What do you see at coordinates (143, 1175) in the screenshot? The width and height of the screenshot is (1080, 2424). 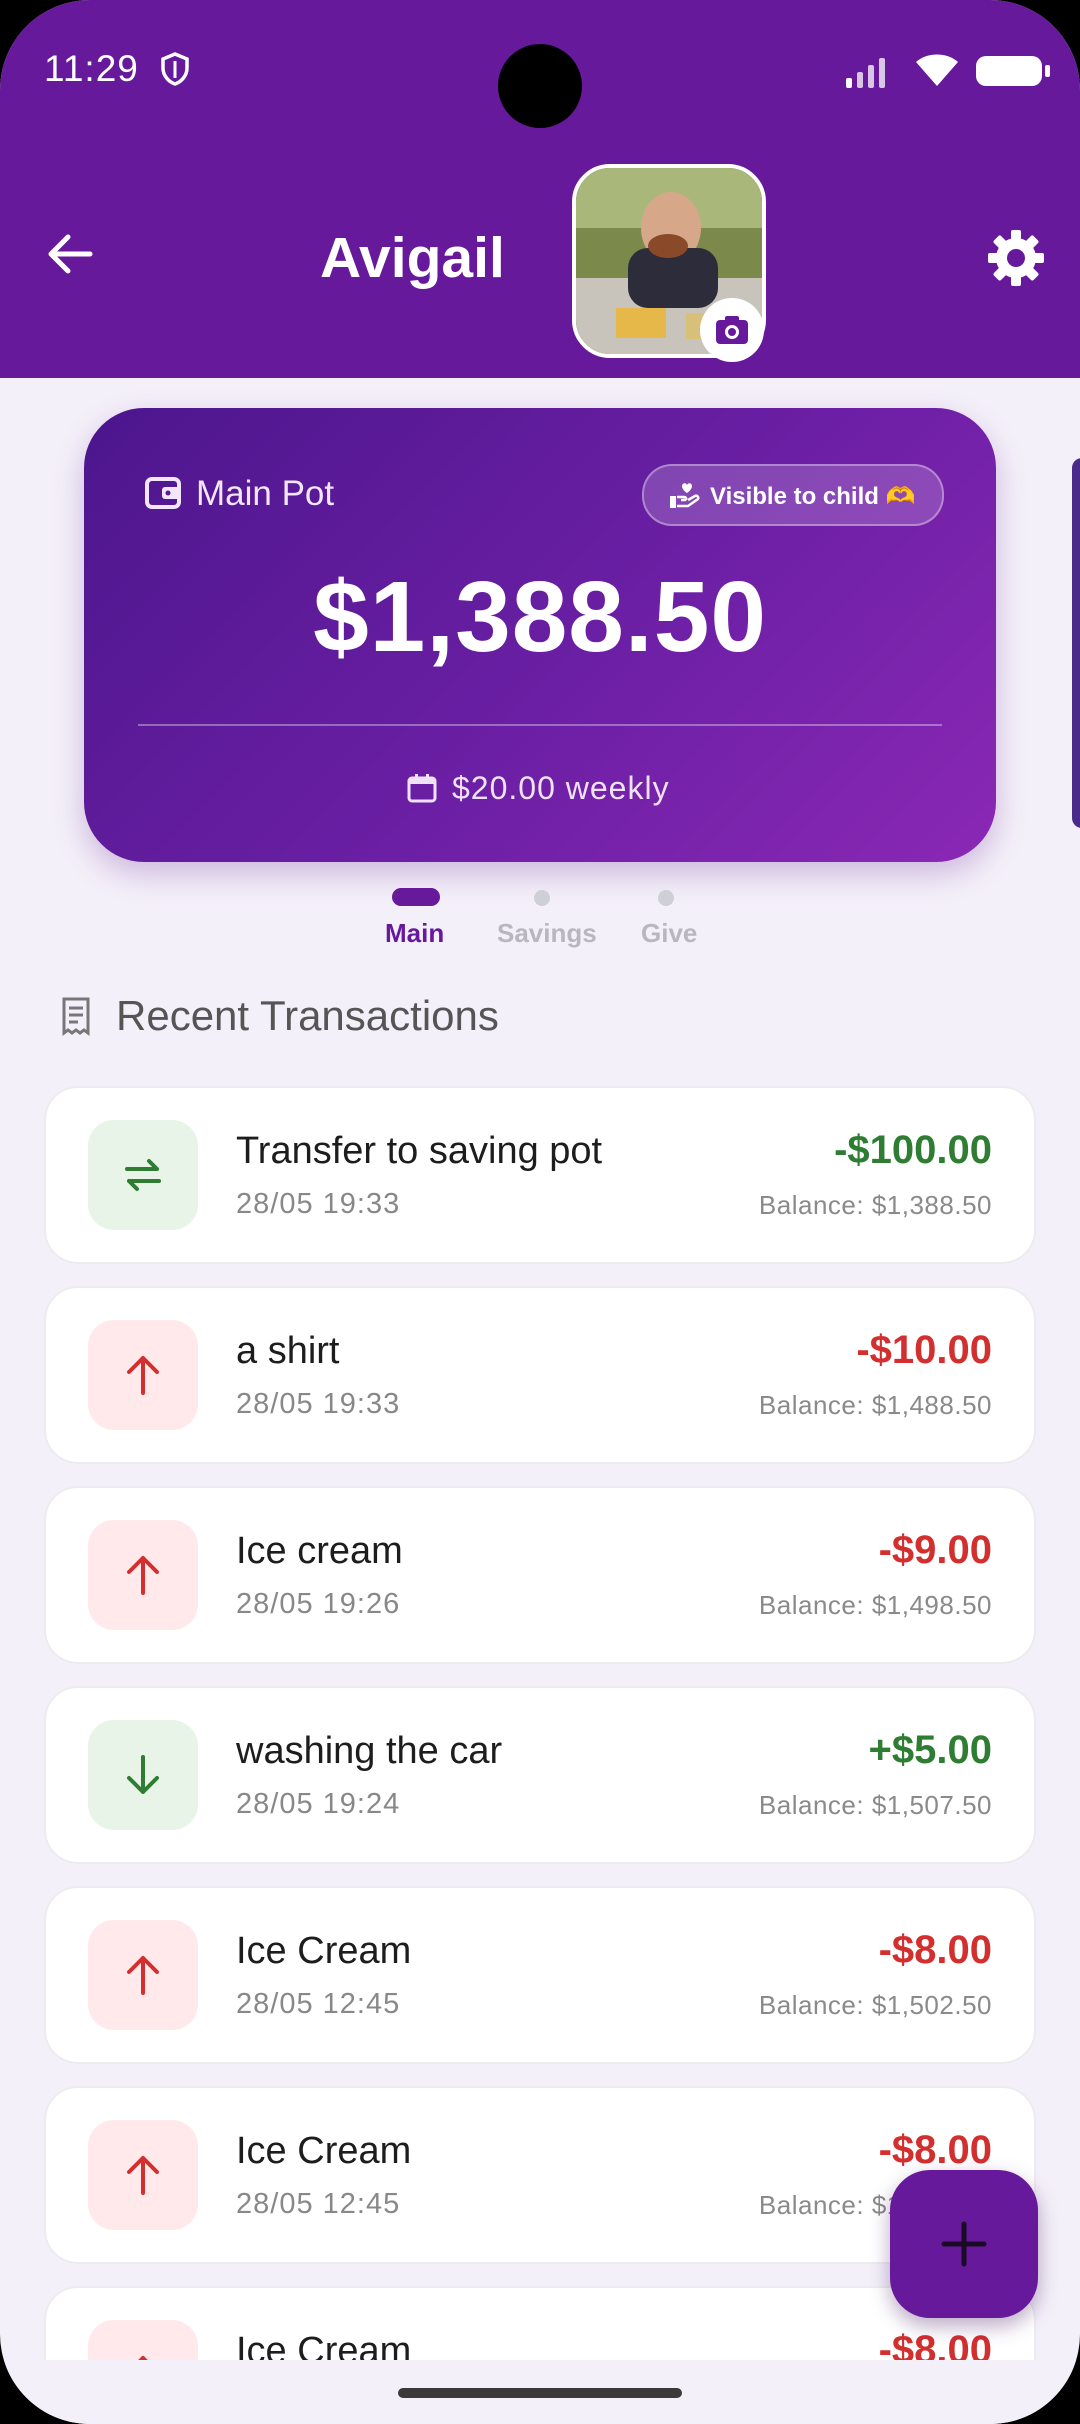 I see `transfer-icon-box` at bounding box center [143, 1175].